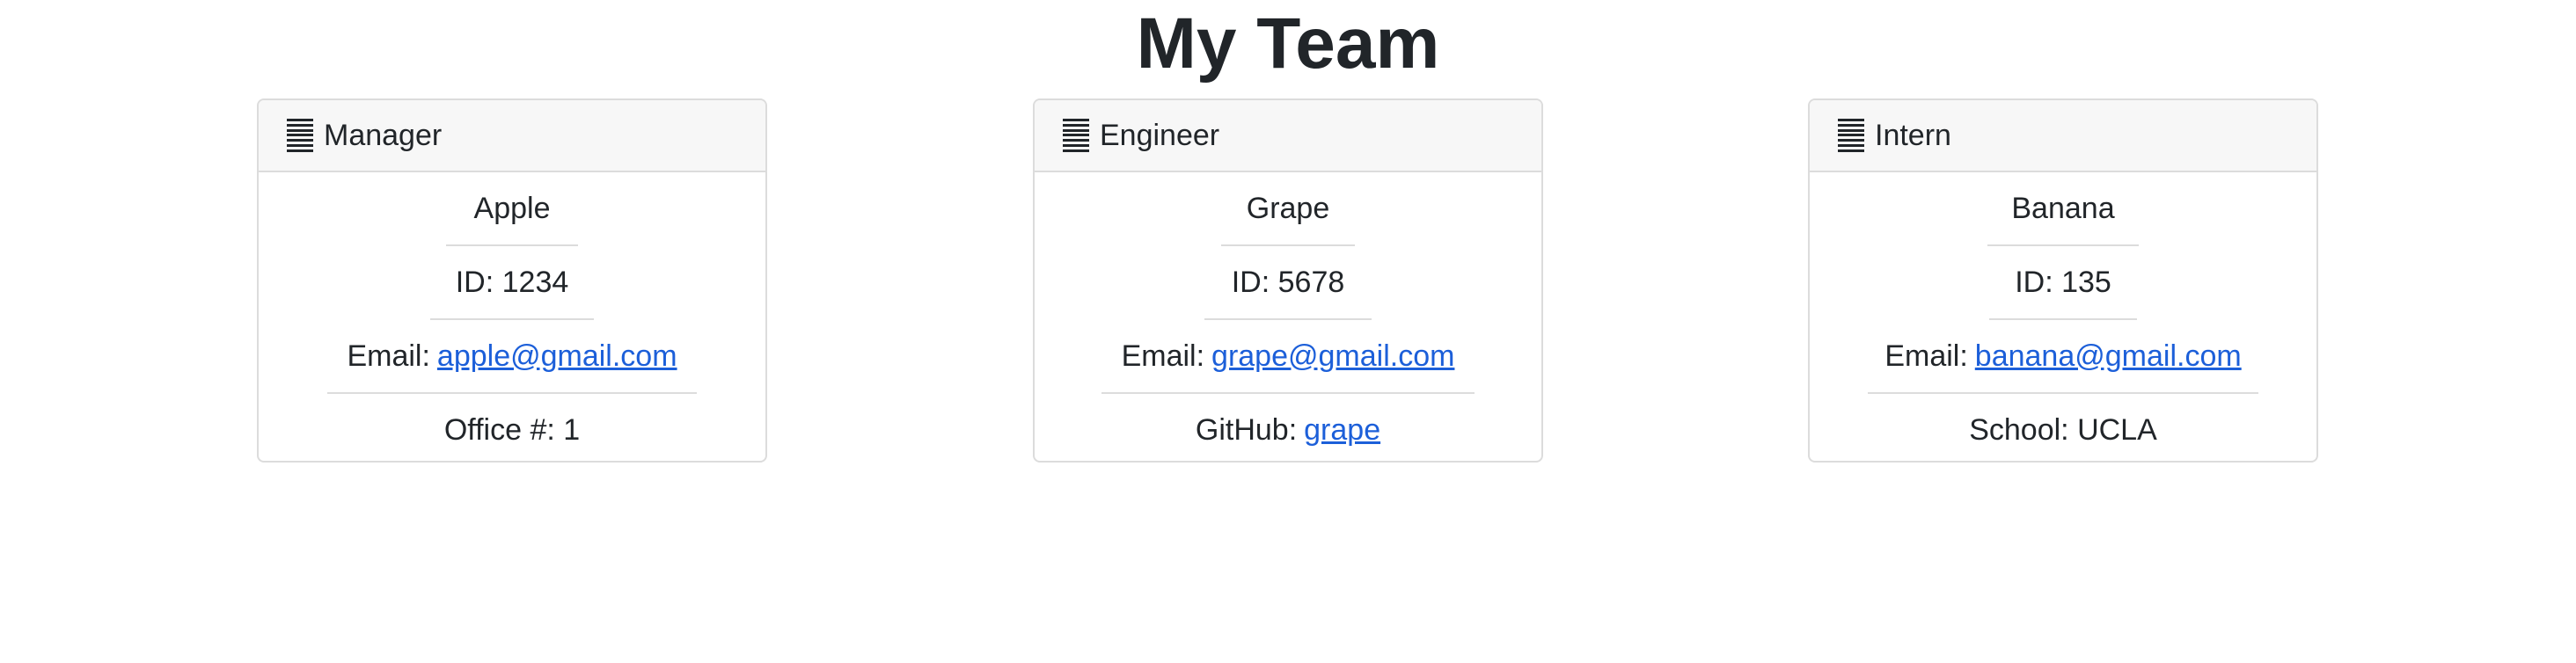  Describe the element at coordinates (1288, 136) in the screenshot. I see `card-header: Engineer` at that location.